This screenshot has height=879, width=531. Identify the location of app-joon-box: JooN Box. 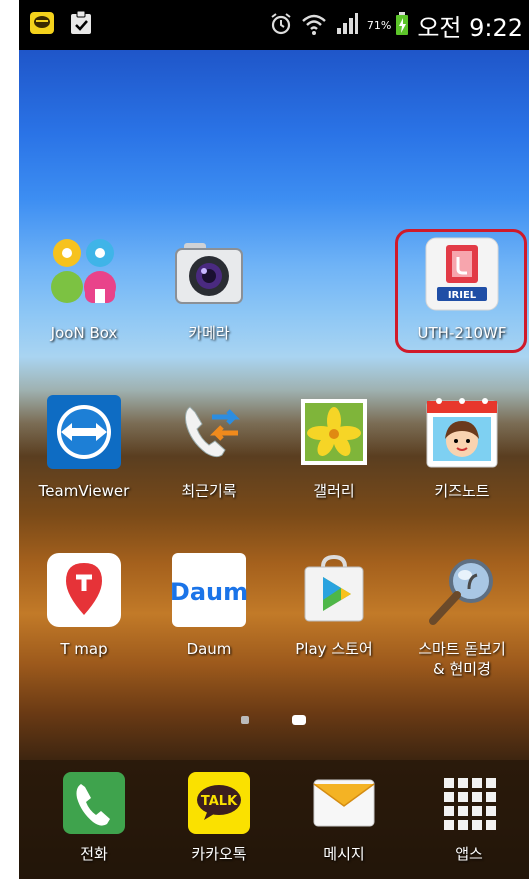
(84, 289).